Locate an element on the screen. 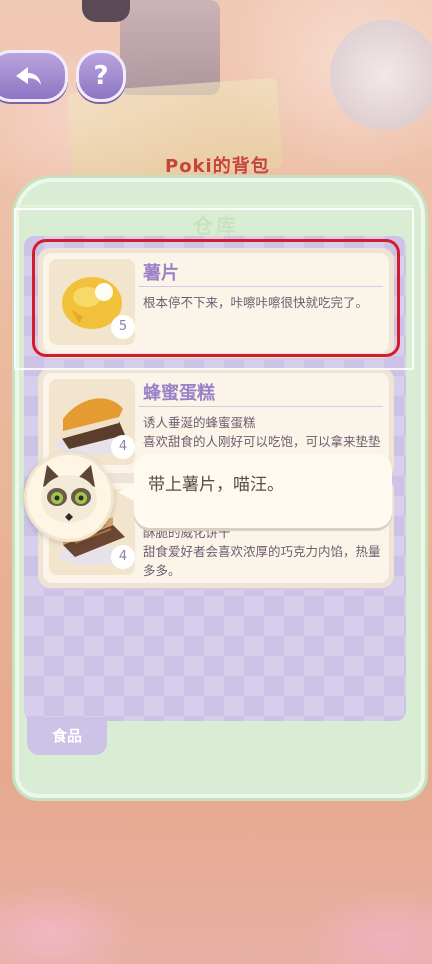 The width and height of the screenshot is (432, 964). share-button is located at coordinates (34, 76).